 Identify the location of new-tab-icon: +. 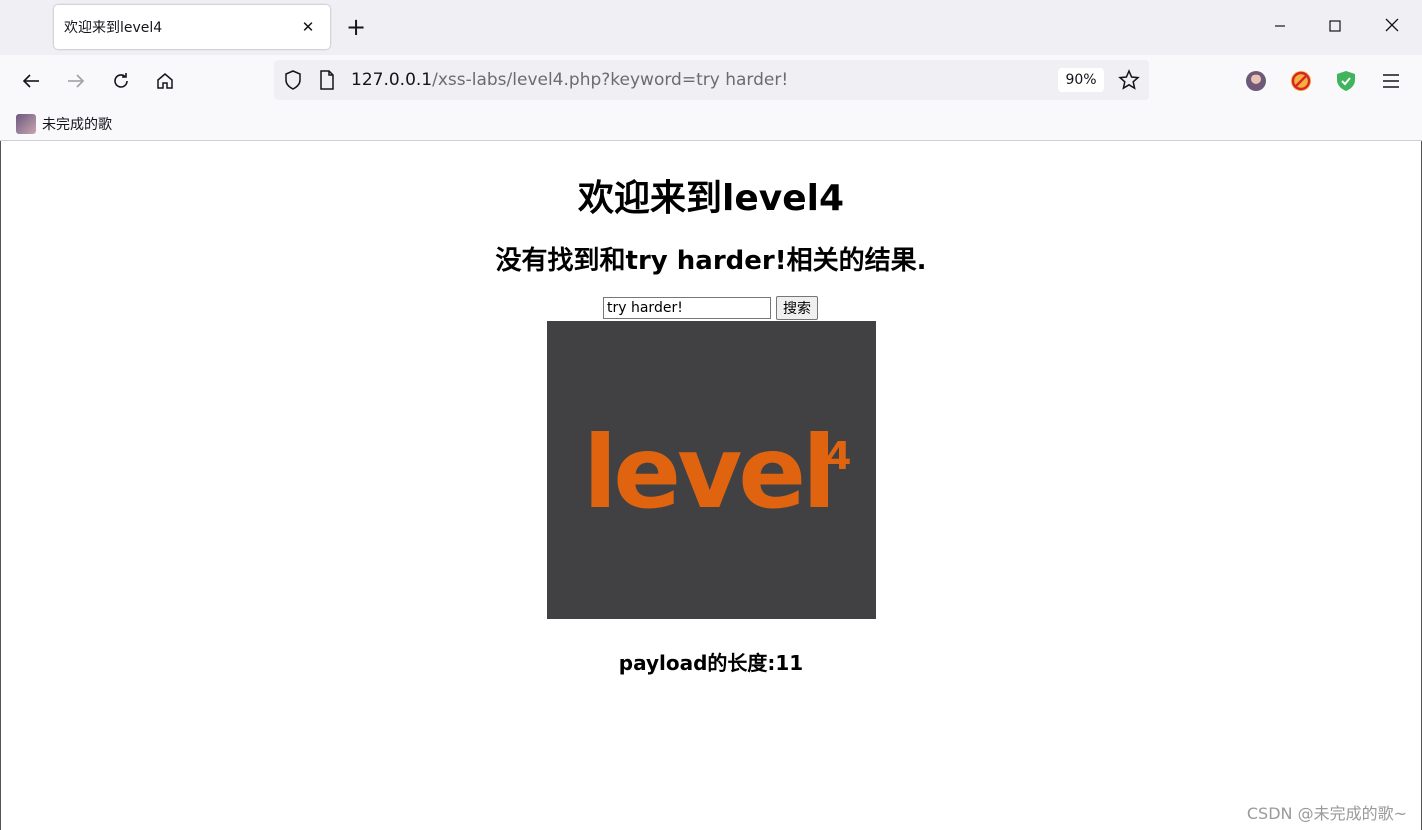
(356, 28).